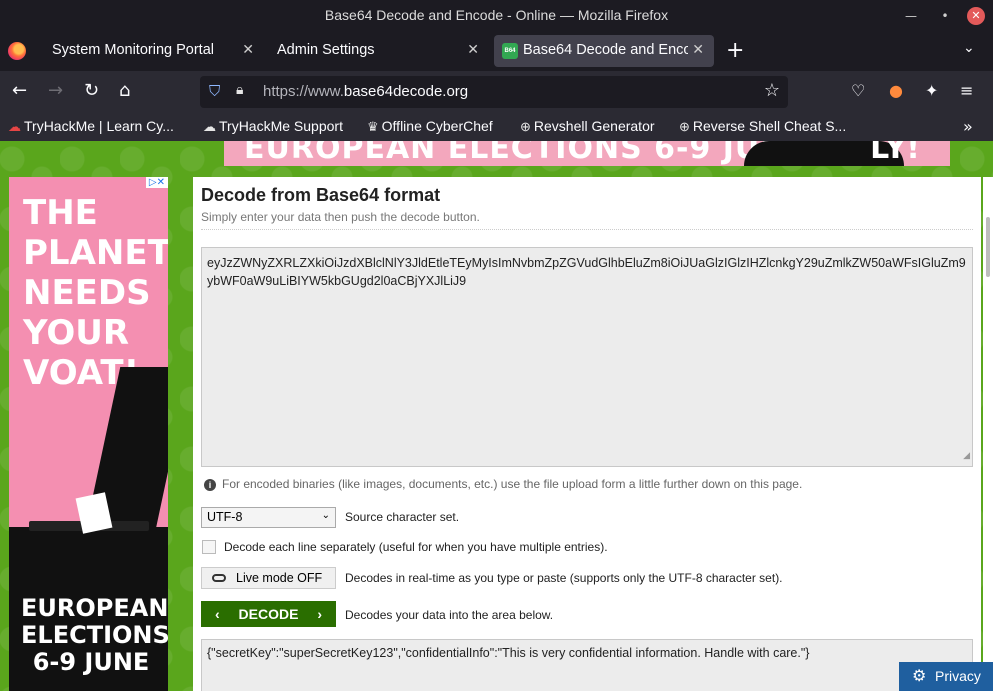  Describe the element at coordinates (124, 91) in the screenshot. I see `home-icon: ⌂` at that location.